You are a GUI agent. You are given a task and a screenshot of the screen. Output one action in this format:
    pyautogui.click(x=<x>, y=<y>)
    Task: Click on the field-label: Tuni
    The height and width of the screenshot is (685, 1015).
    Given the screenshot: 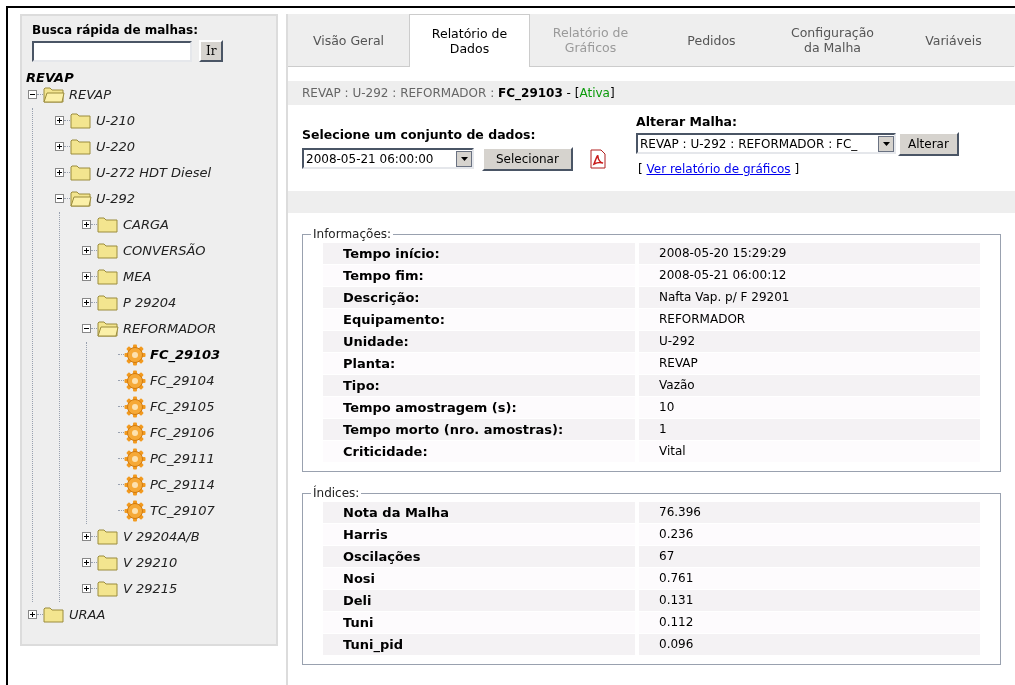 What is the action you would take?
    pyautogui.click(x=479, y=622)
    